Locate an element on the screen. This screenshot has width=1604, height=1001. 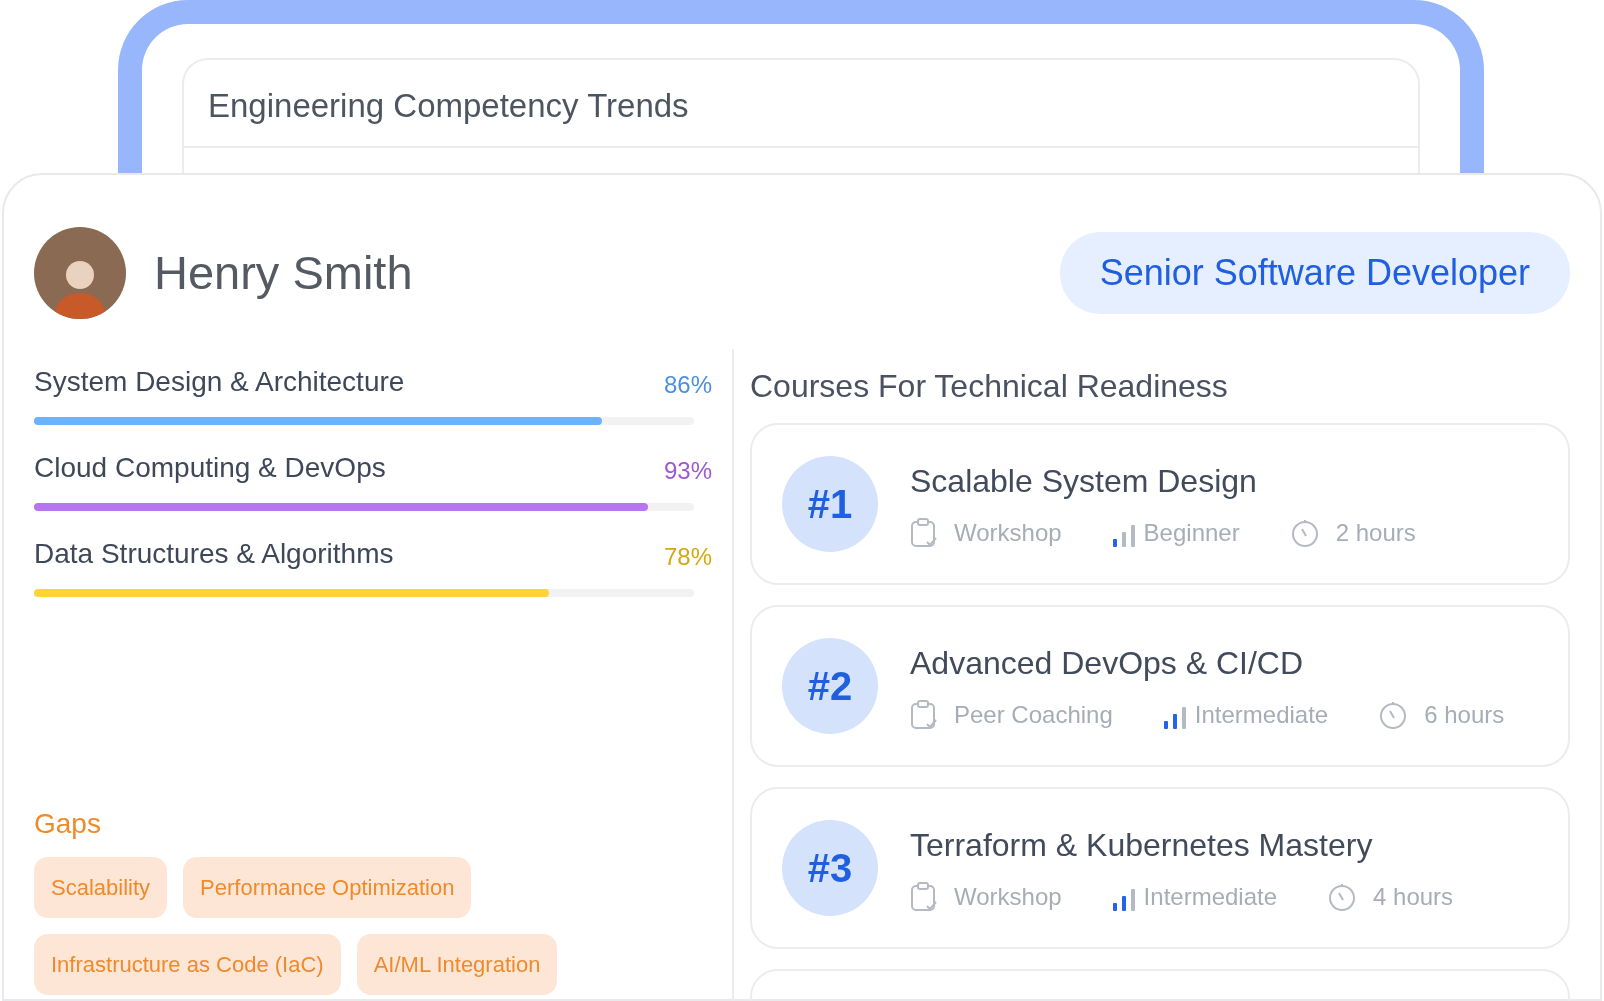
course-difficulty: Beginner is located at coordinates (1191, 533).